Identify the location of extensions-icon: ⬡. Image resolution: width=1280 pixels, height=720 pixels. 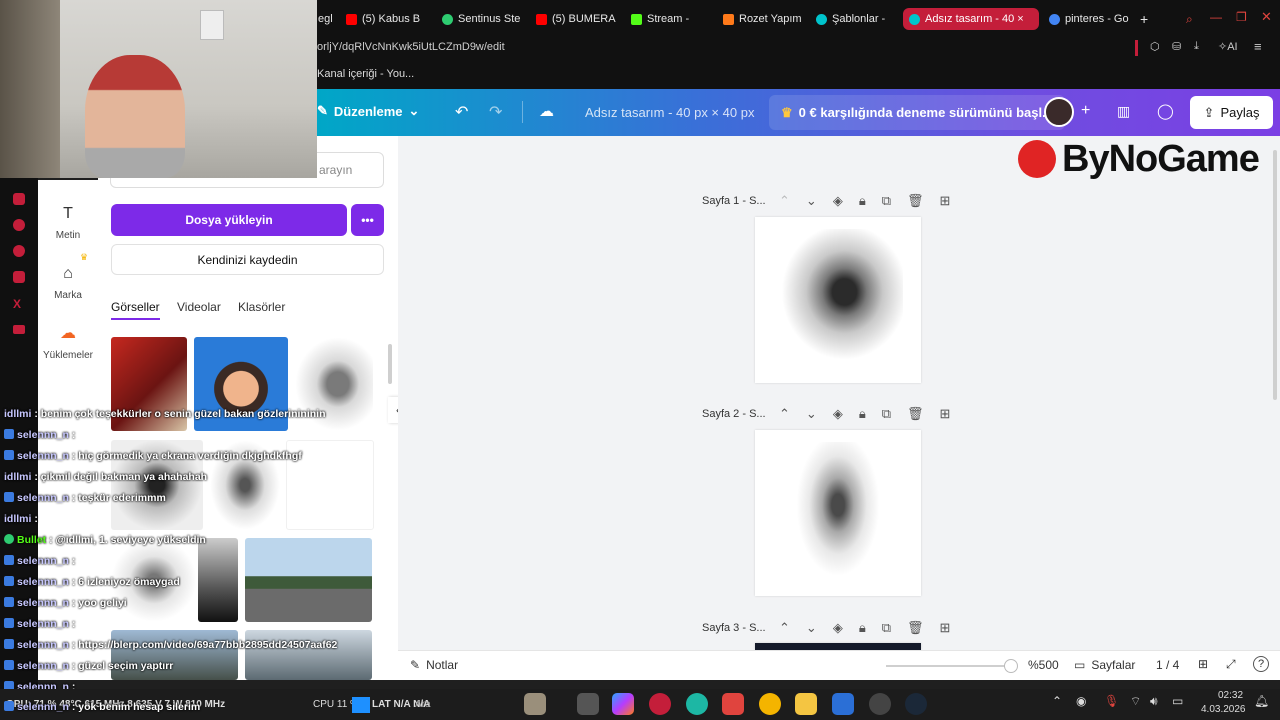
(1155, 46).